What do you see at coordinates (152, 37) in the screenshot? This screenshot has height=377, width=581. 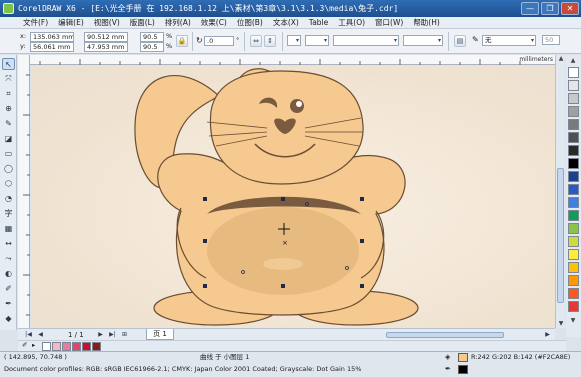 I see `scale-x-field: 90.5` at bounding box center [152, 37].